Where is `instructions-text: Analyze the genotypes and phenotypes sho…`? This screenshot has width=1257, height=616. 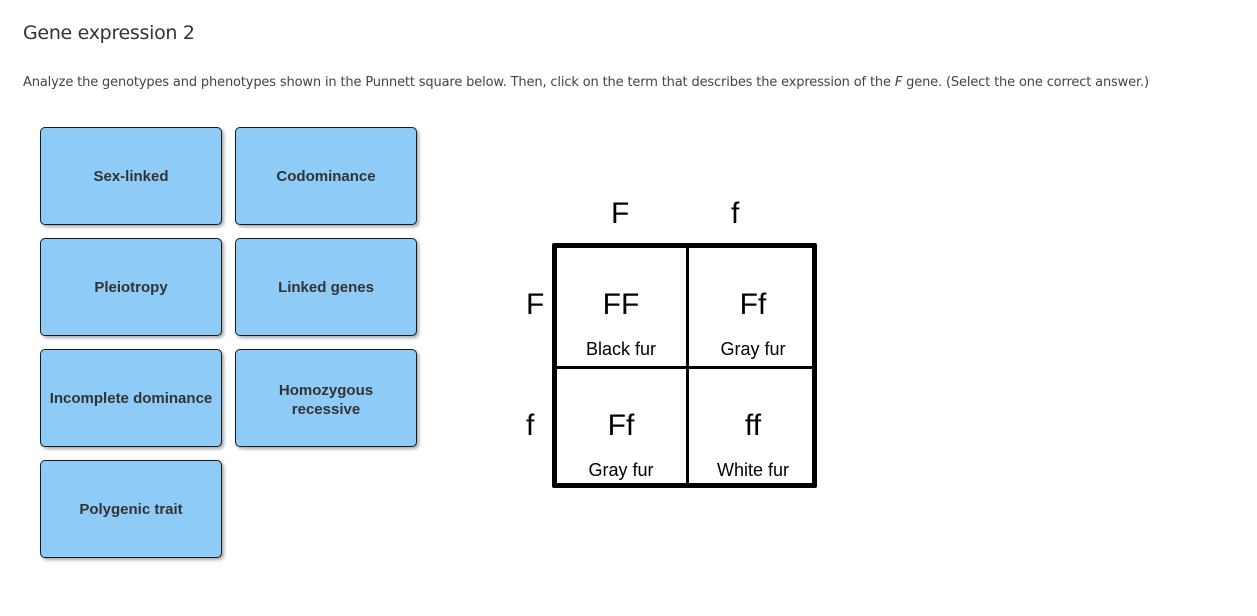 instructions-text: Analyze the genotypes and phenotypes sho… is located at coordinates (459, 82).